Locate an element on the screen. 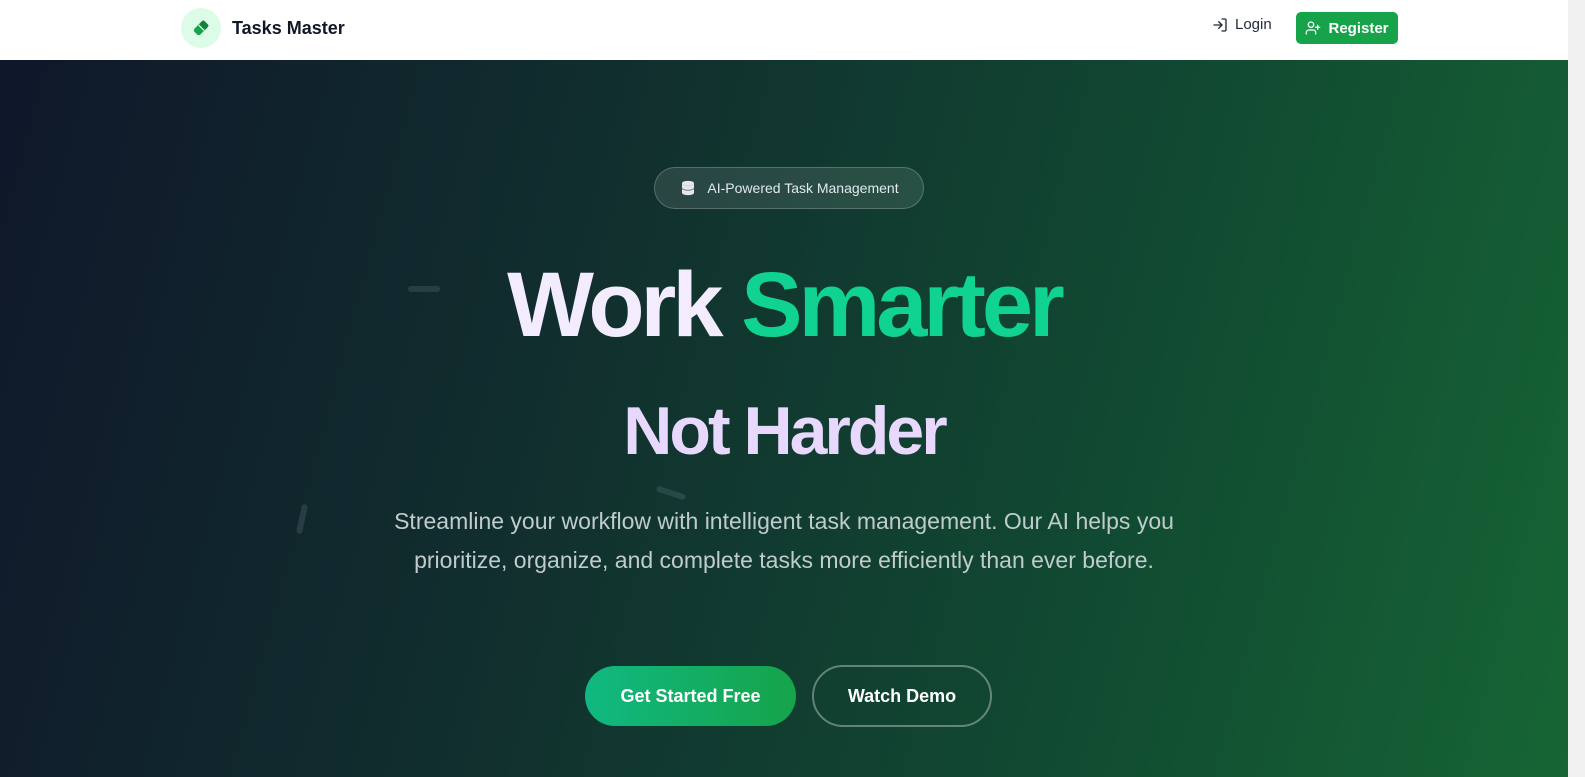 This screenshot has height=777, width=1585. user-plus-icon is located at coordinates (1313, 28).